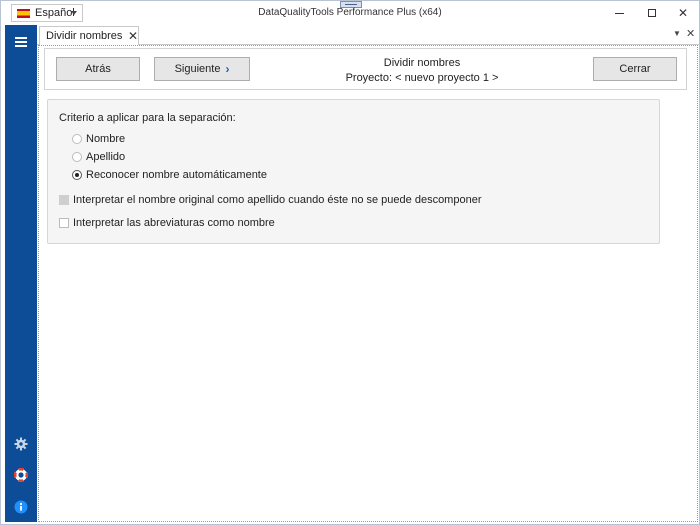  What do you see at coordinates (21, 273) in the screenshot?
I see `side-rail` at bounding box center [21, 273].